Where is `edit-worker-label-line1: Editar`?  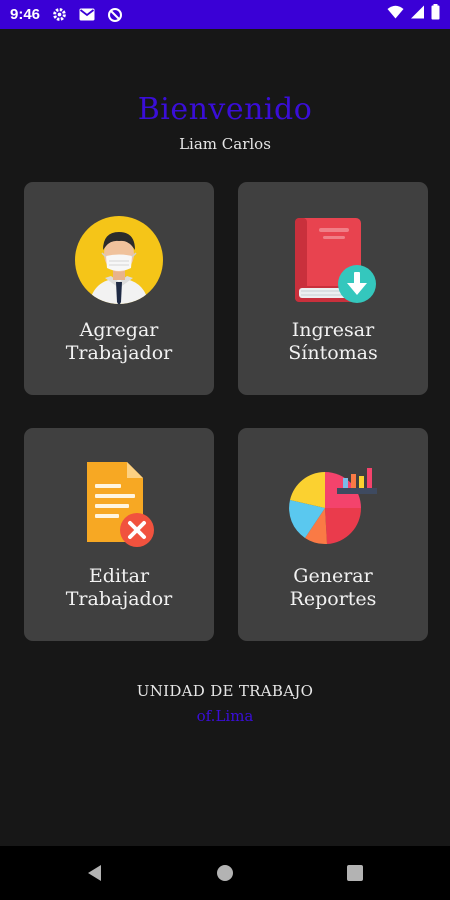
edit-worker-label-line1: Editar is located at coordinates (119, 576).